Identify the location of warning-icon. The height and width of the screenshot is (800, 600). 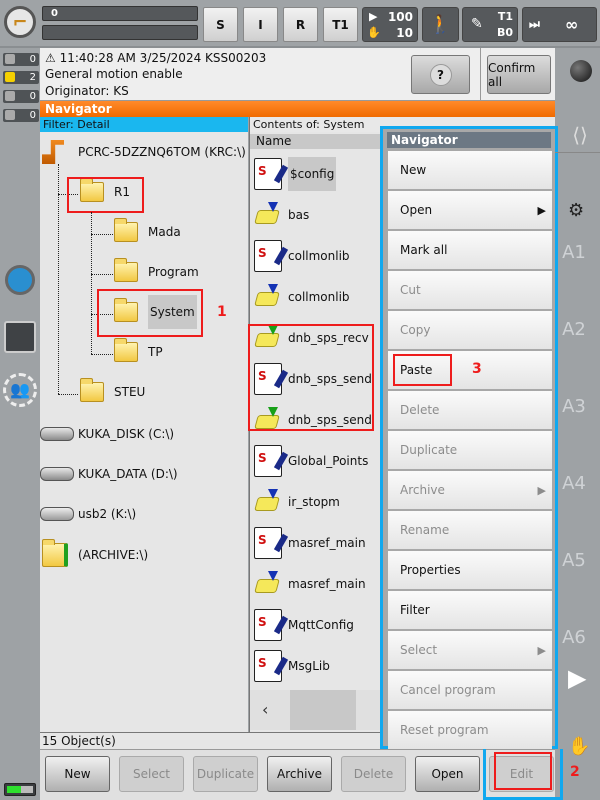
(10, 77).